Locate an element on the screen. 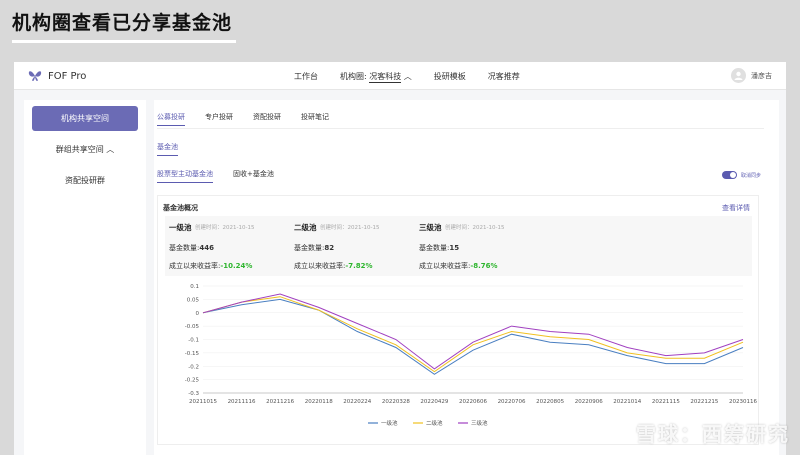 The height and width of the screenshot is (455, 800). pool-tabs: 股票型主动基金池 固收+基金池 is located at coordinates (215, 176).